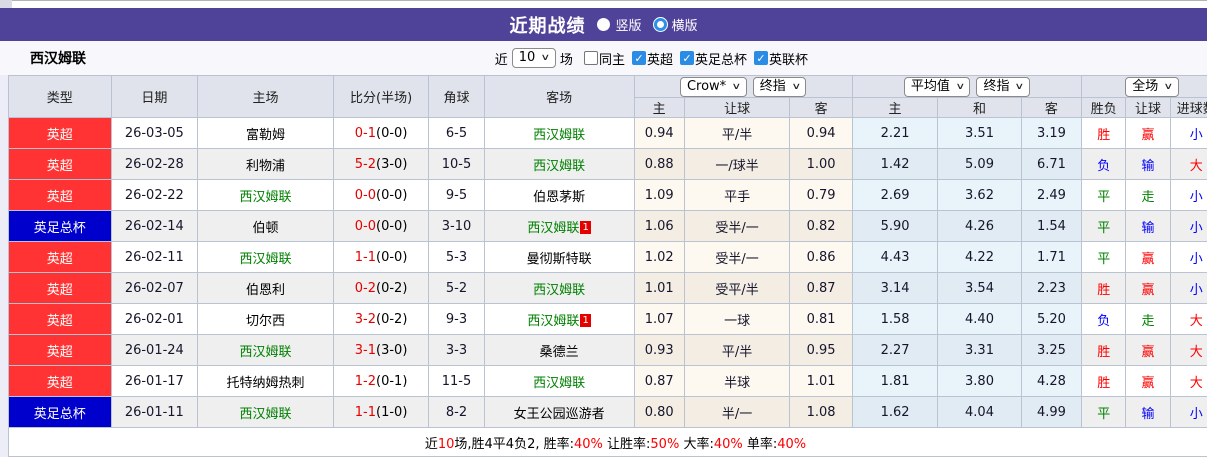 The image size is (1207, 457). I want to click on sub-header-euro-draw: 和, so click(979, 107).